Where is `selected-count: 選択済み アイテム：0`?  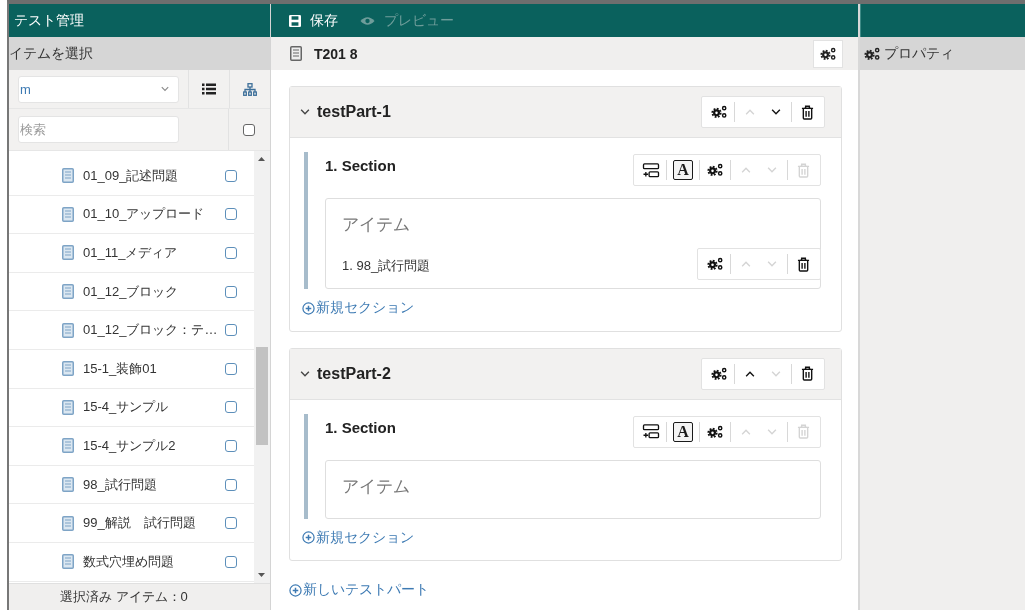
selected-count: 選択済み アイテム：0 is located at coordinates (124, 597).